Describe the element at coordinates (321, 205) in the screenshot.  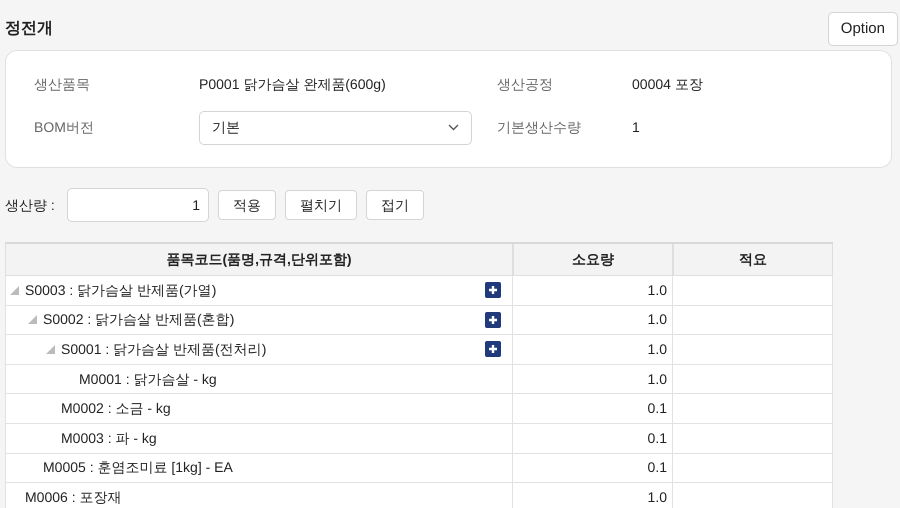
I see `toolbar-button: 펼치기` at that location.